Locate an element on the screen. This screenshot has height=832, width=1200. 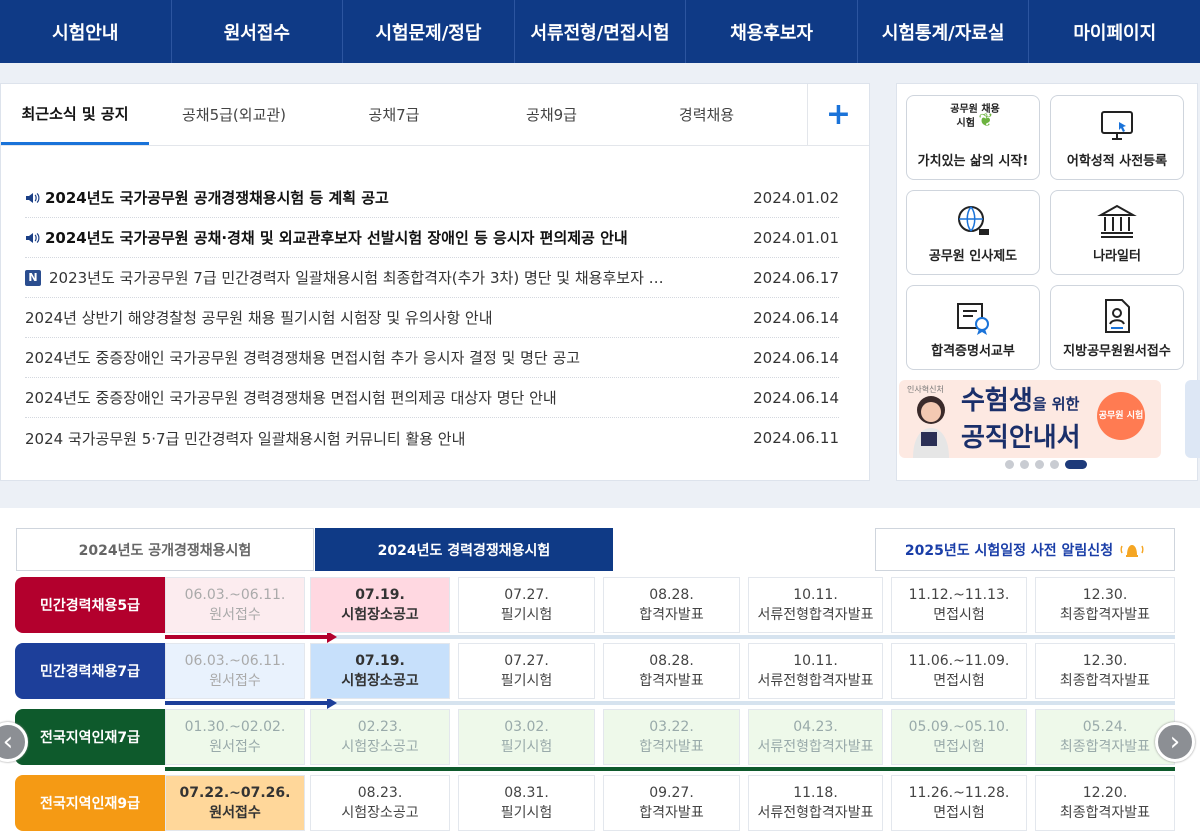
banner-seal: 공무원 시험 is located at coordinates (1121, 416).